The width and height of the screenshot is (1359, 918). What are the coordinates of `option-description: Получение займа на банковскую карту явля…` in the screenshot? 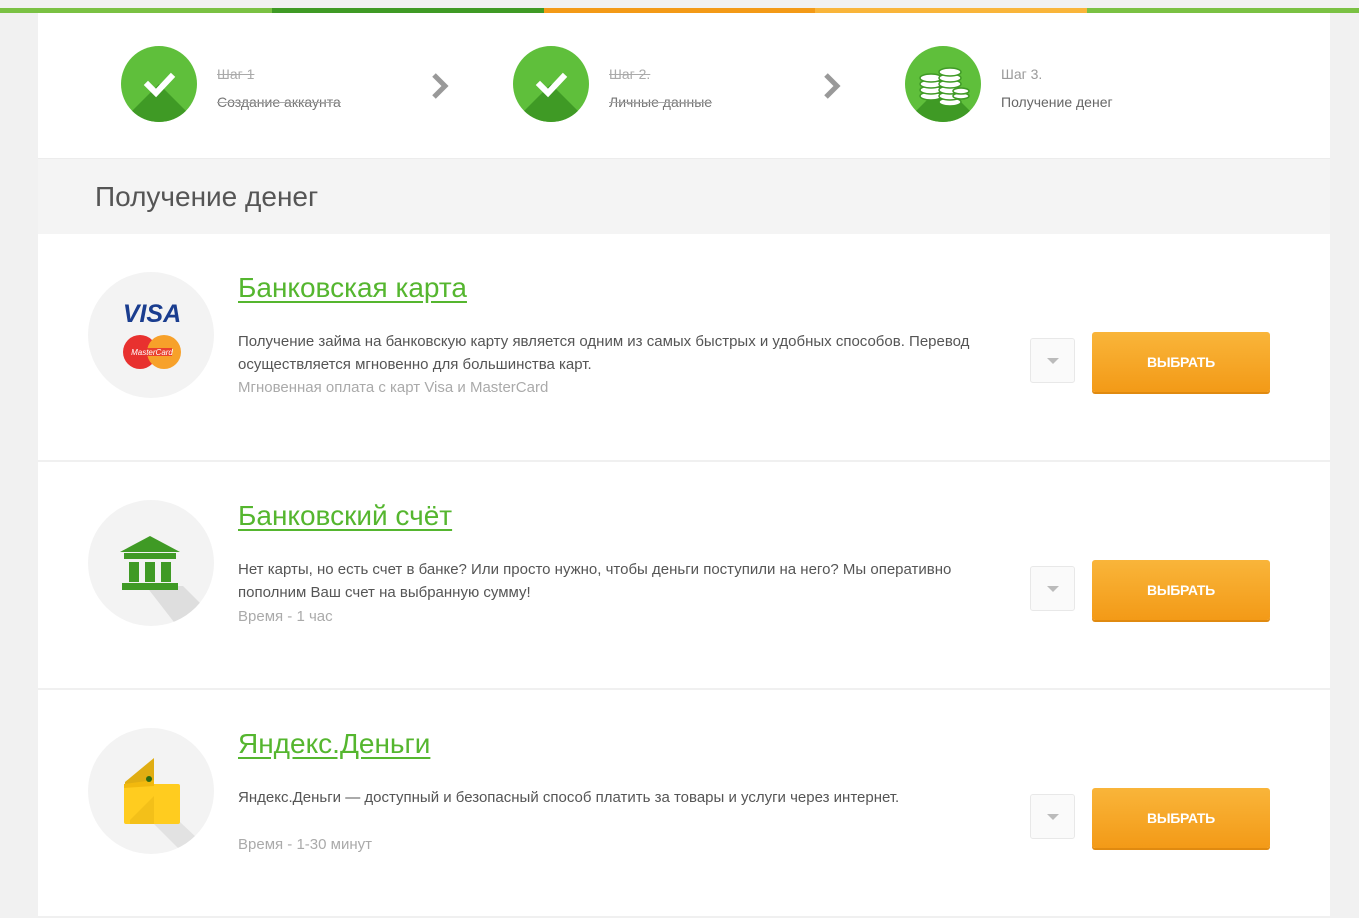 It's located at (604, 353).